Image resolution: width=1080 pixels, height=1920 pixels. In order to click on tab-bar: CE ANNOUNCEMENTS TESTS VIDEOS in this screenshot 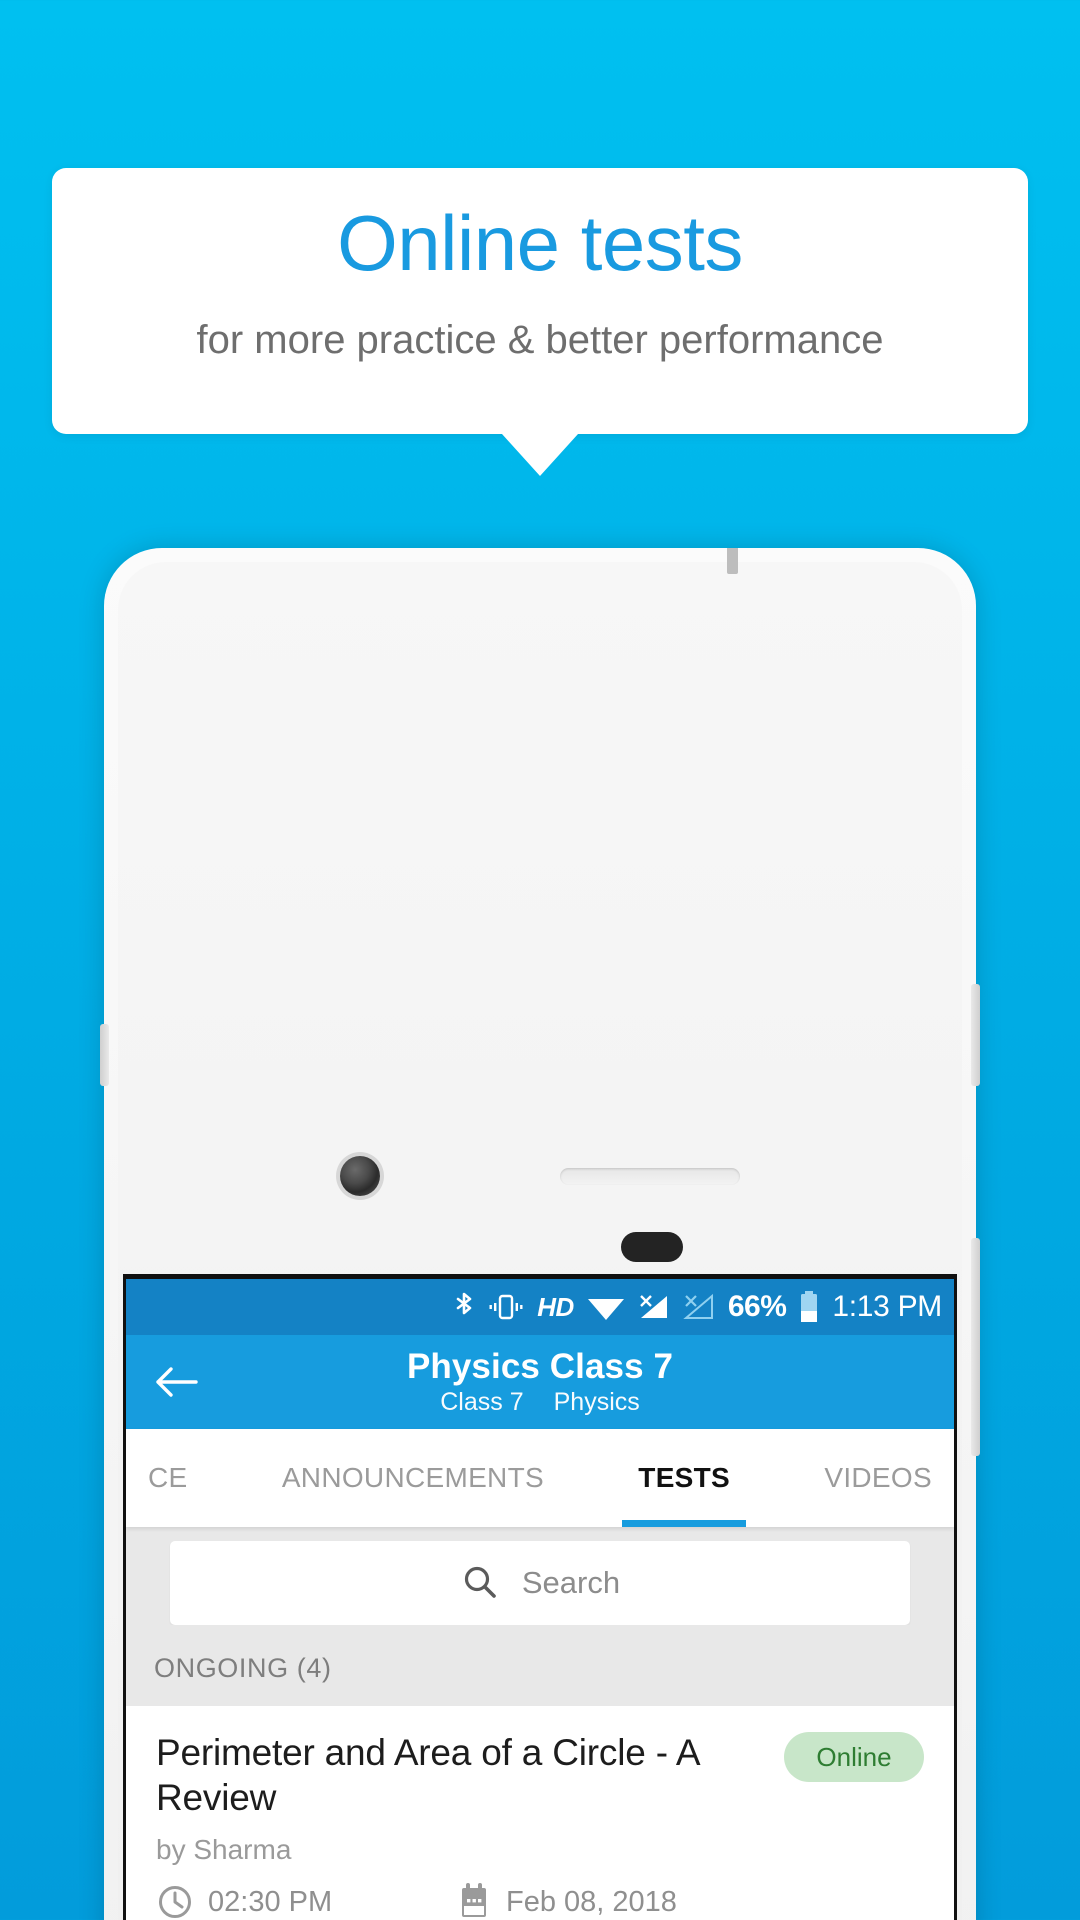, I will do `click(540, 1478)`.